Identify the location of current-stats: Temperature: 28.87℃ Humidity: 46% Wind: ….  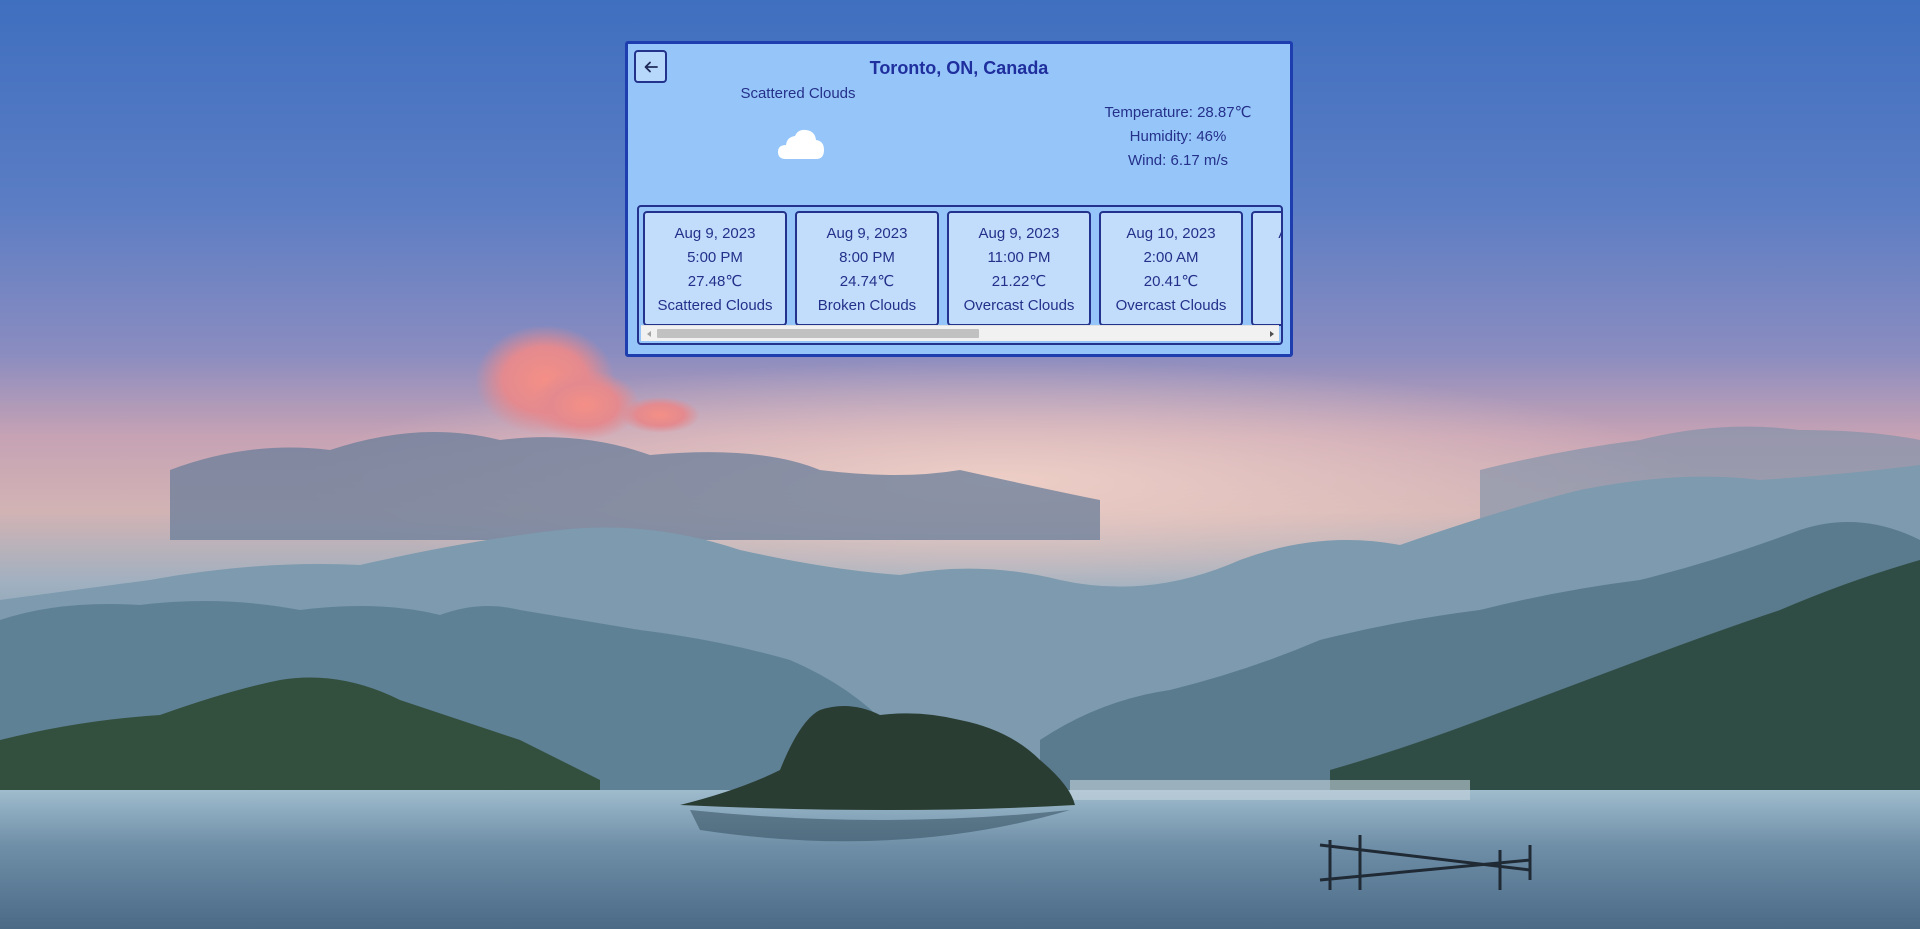
(1178, 137).